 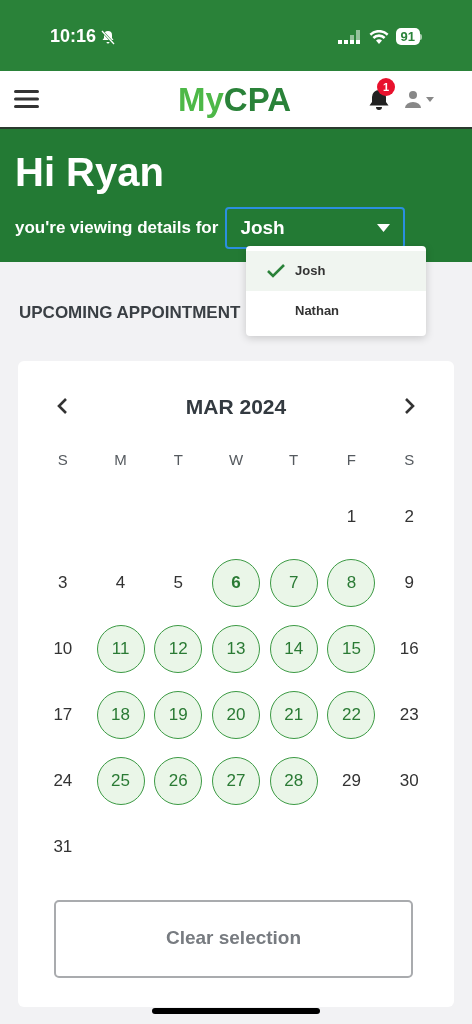 I want to click on dropdown-option: Josh, so click(x=336, y=271).